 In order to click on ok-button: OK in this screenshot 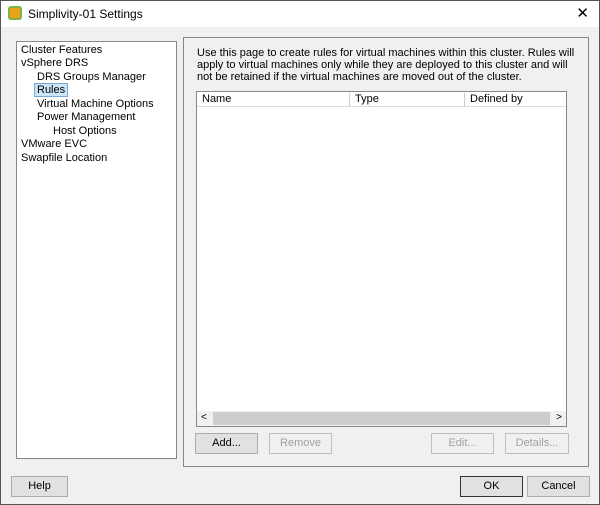, I will do `click(491, 486)`.